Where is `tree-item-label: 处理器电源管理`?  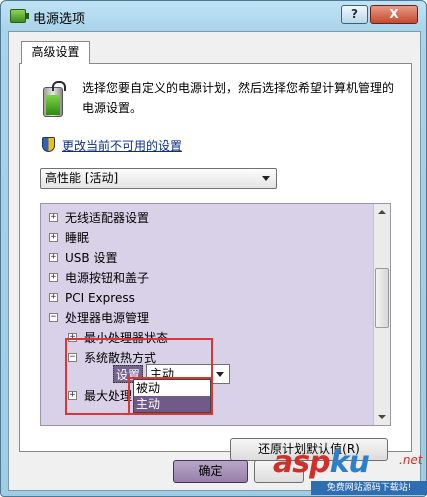
tree-item-label: 处理器电源管理 is located at coordinates (107, 318).